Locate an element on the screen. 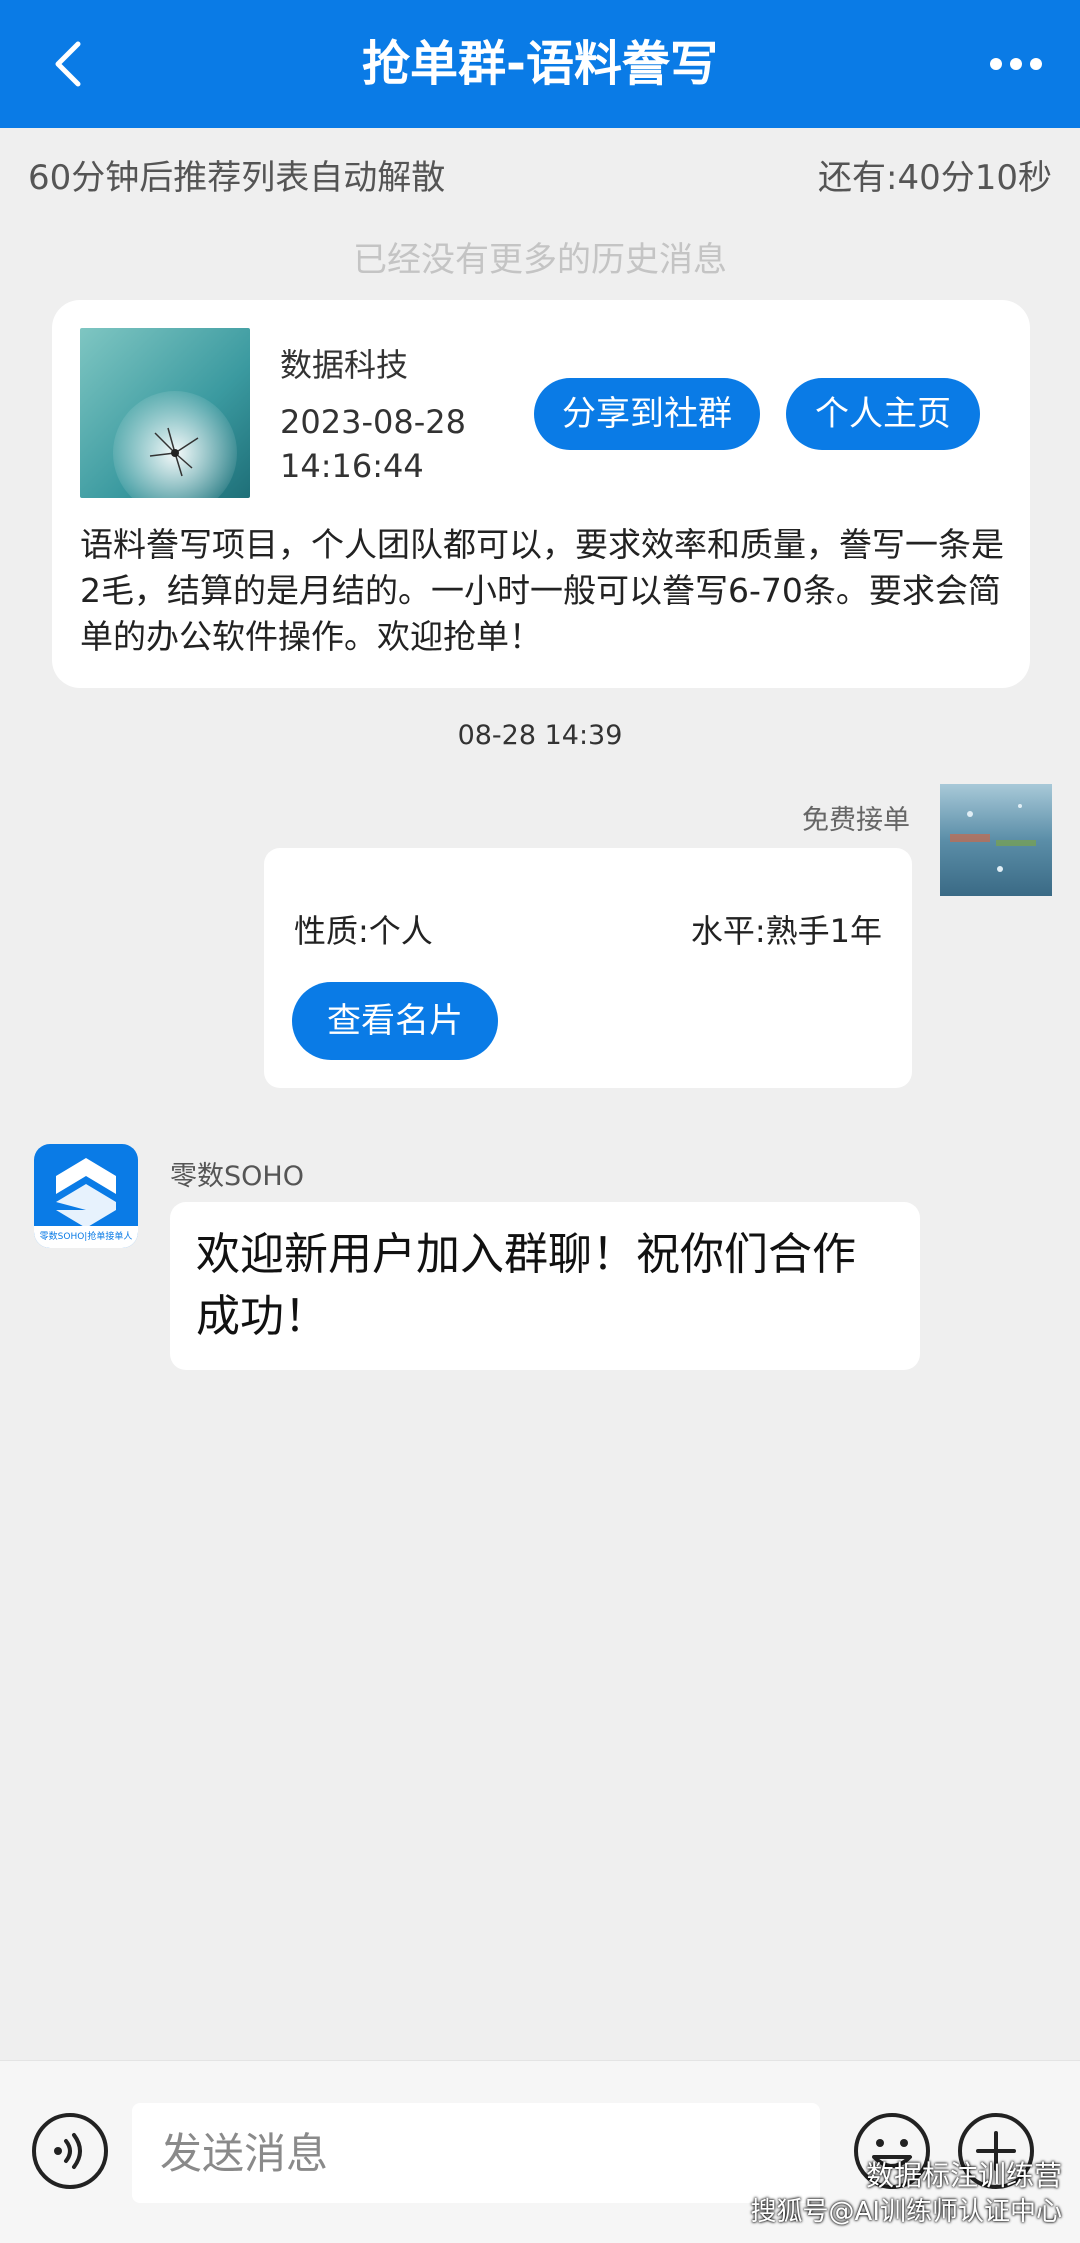 This screenshot has width=1080, height=2243. page-title: 抢单群-语料誊写 is located at coordinates (540, 64).